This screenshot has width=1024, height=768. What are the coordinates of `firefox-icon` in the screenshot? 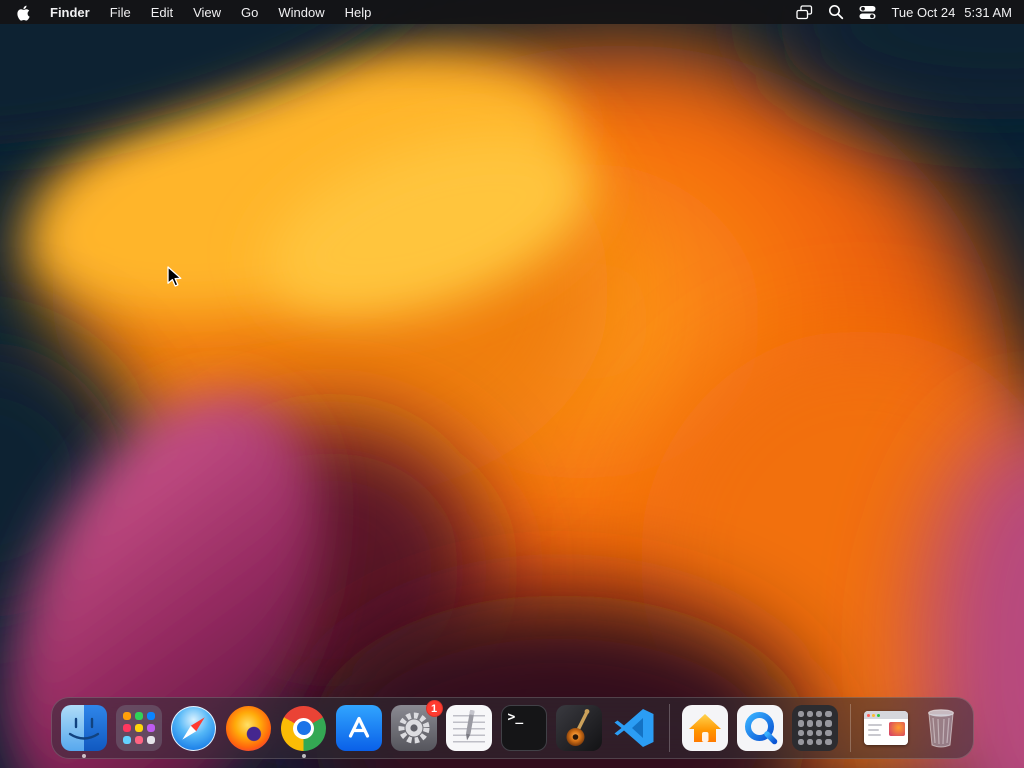 It's located at (248, 728).